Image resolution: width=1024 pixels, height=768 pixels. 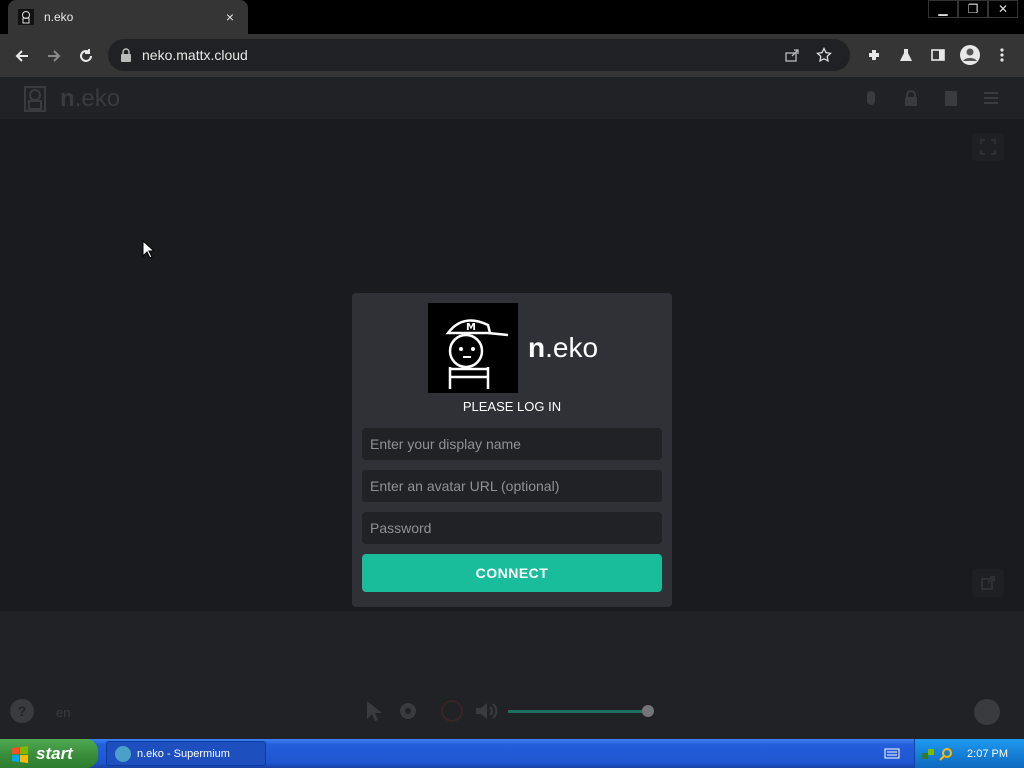 What do you see at coordinates (906, 55) in the screenshot?
I see `labs-flask-icon` at bounding box center [906, 55].